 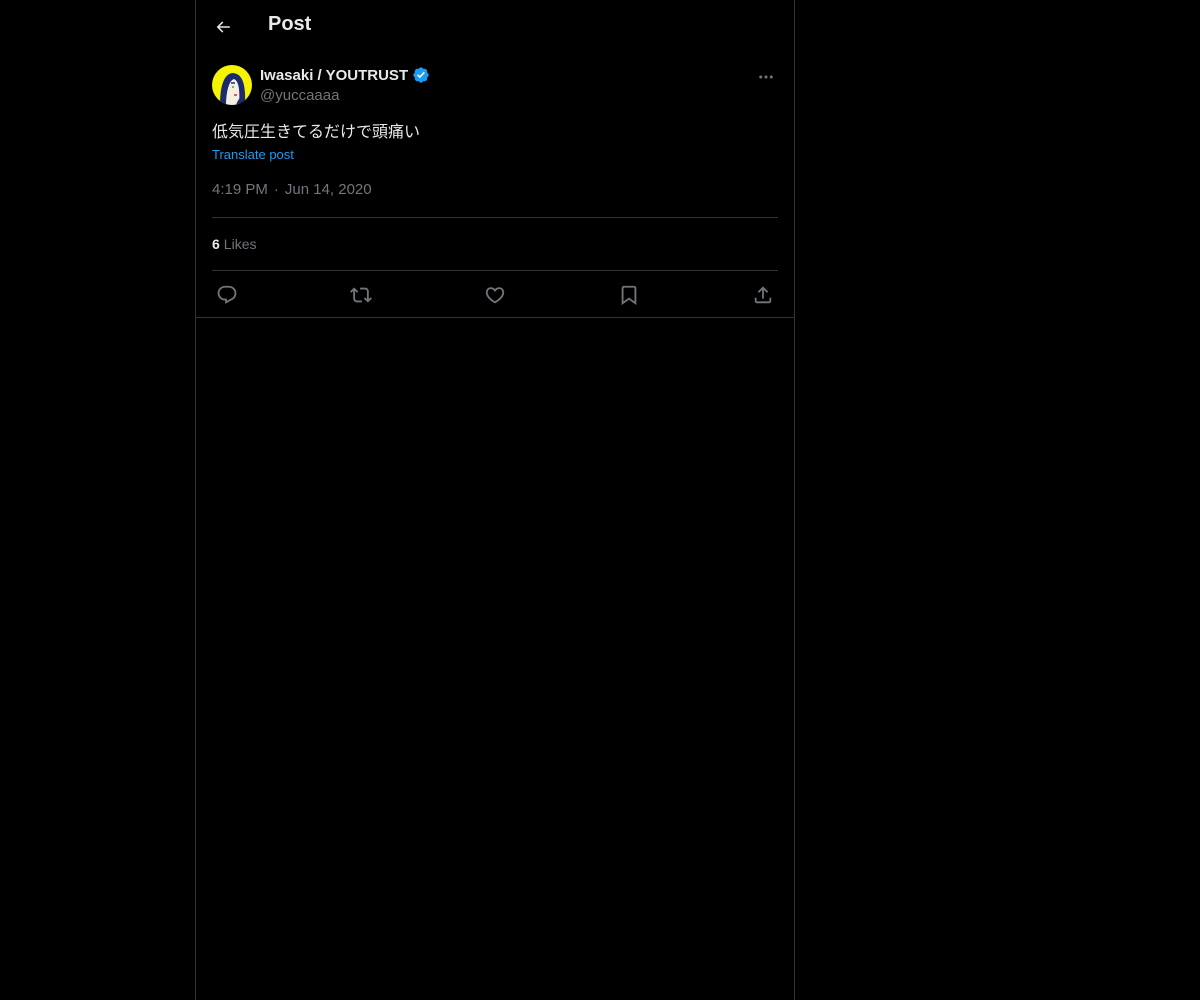 I want to click on repost-icon, so click(x=361, y=295).